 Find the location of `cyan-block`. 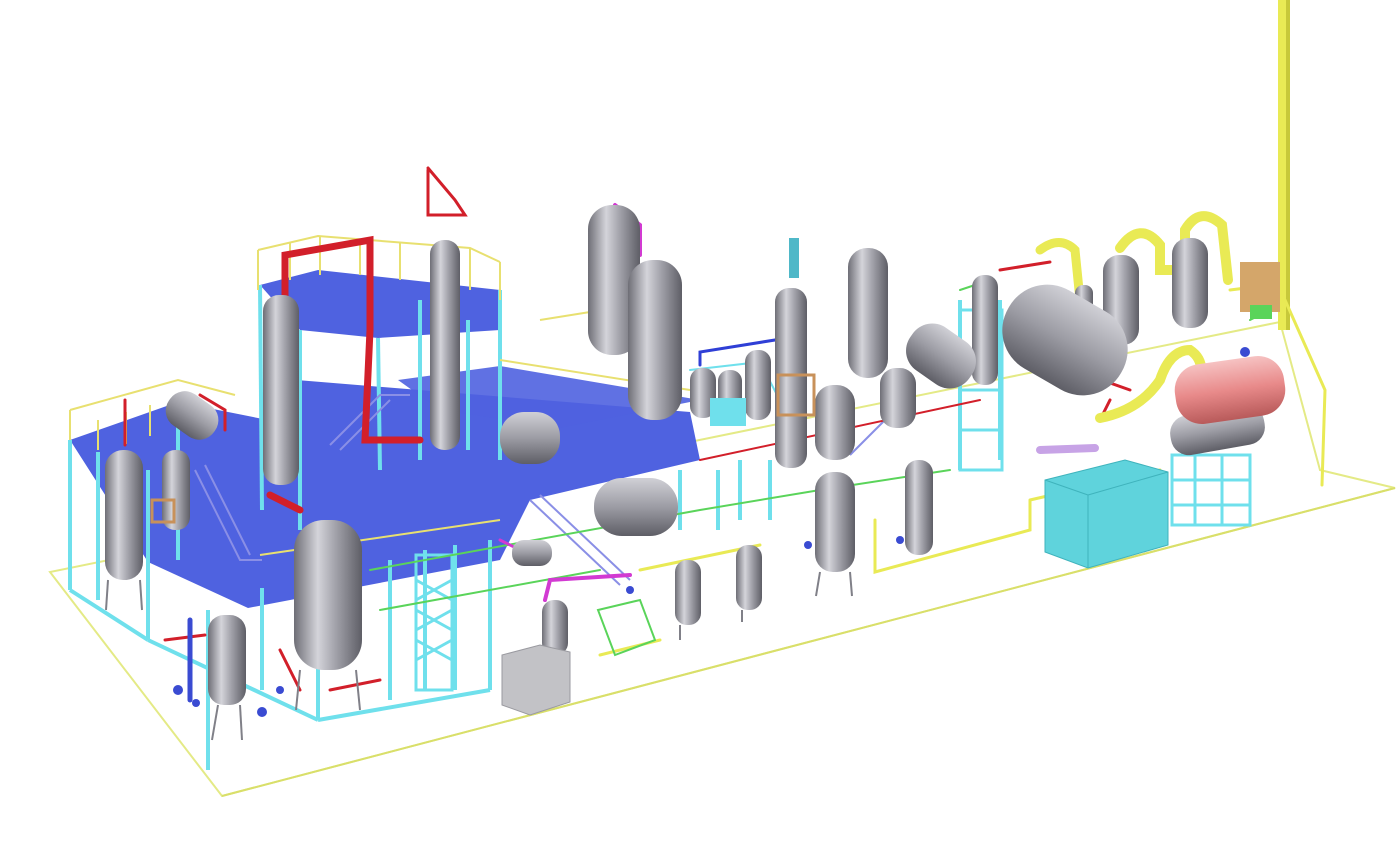

cyan-block is located at coordinates (728, 412).